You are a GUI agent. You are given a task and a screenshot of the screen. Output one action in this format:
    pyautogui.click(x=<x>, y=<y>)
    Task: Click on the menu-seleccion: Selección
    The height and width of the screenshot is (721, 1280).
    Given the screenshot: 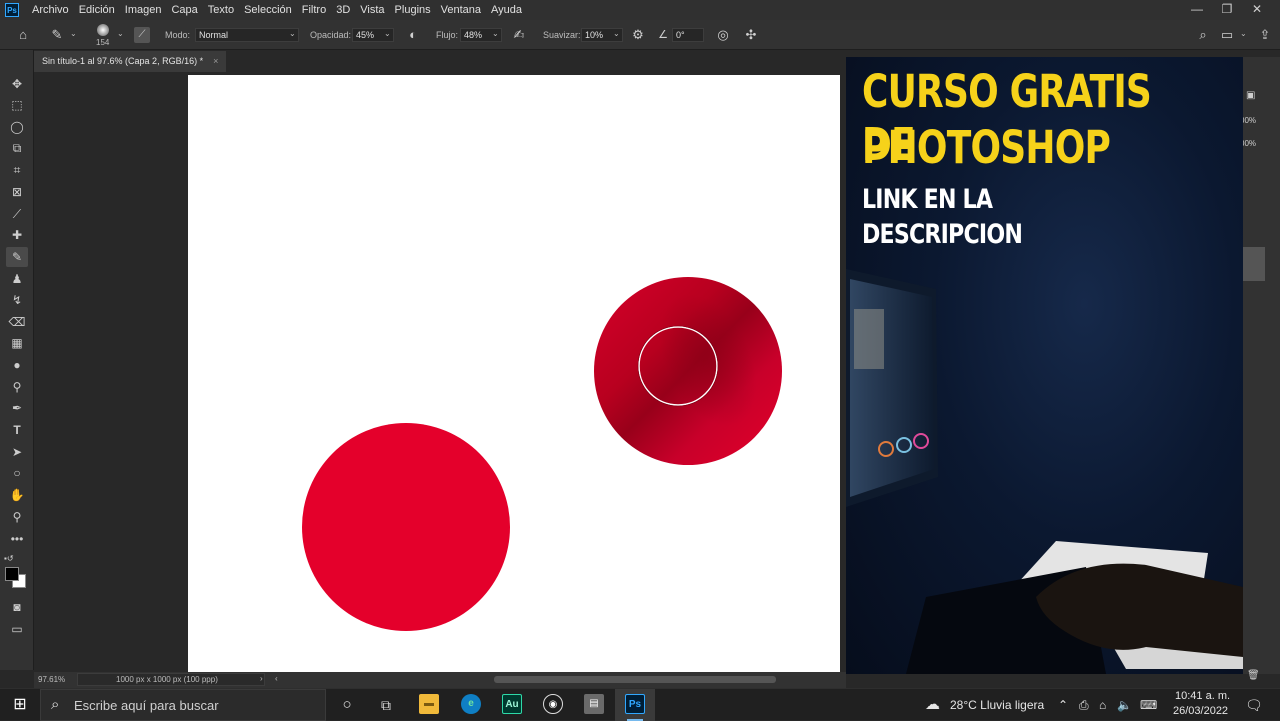 What is the action you would take?
    pyautogui.click(x=268, y=10)
    